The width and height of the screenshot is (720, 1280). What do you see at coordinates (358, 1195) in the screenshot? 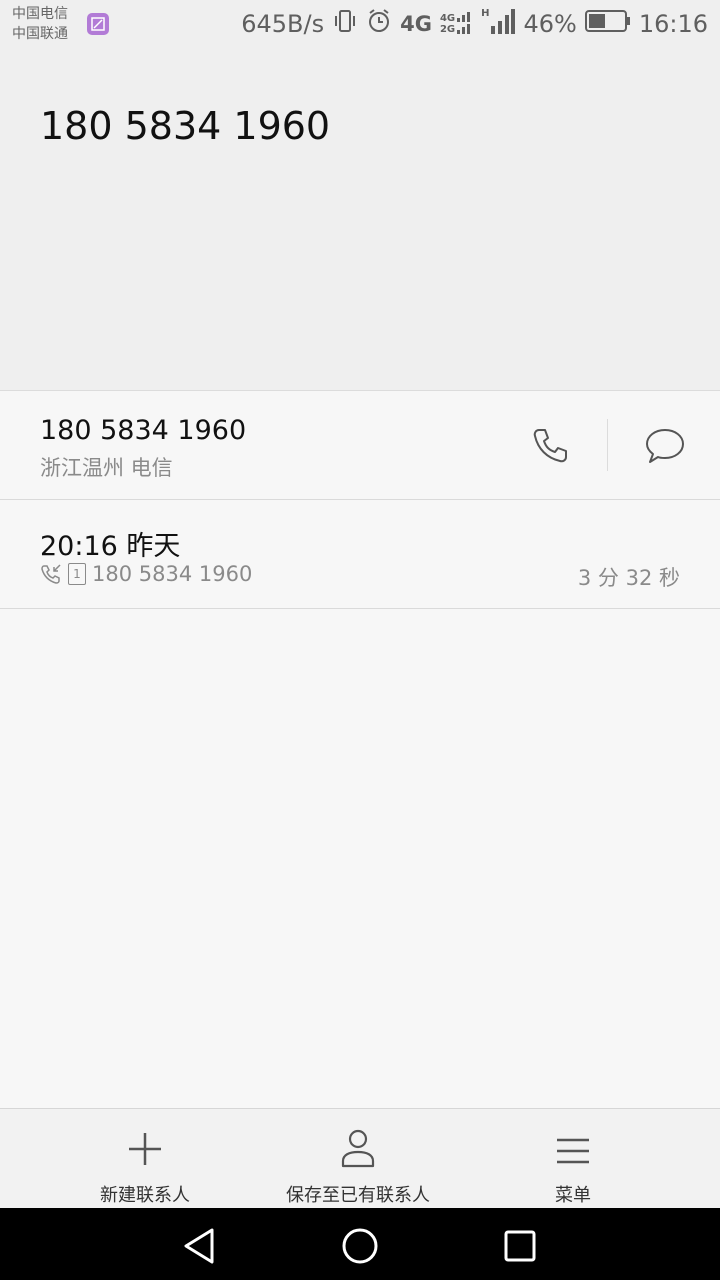
I see `save-to-existing-label: 保存至已有联系人` at bounding box center [358, 1195].